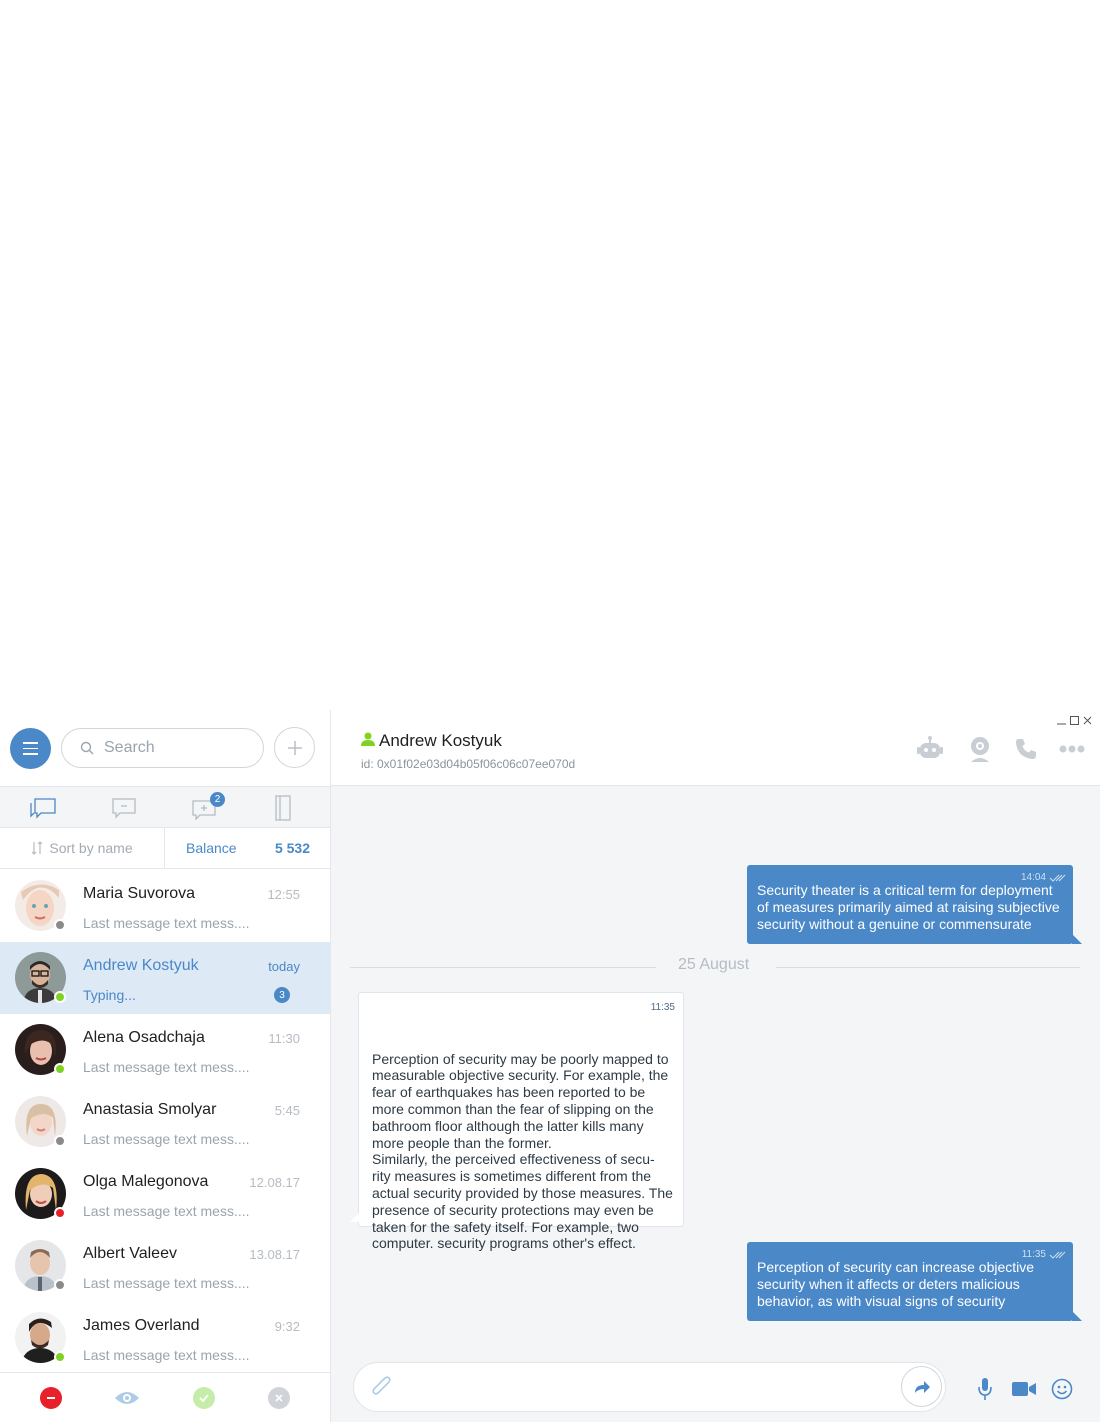 This screenshot has height=1422, width=1100. Describe the element at coordinates (274, 1254) in the screenshot. I see `contact-time: 13.08.17` at that location.